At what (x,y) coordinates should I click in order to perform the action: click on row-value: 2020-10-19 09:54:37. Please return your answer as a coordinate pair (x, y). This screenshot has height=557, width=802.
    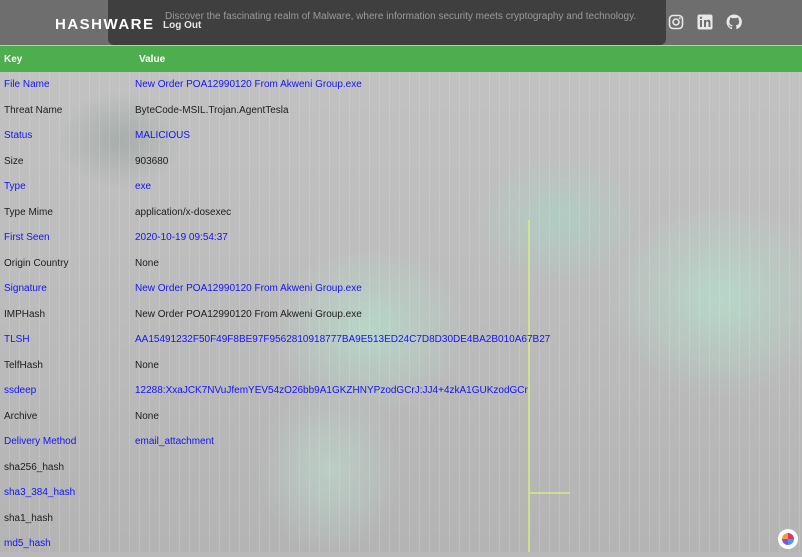
    Looking at the image, I should click on (181, 238).